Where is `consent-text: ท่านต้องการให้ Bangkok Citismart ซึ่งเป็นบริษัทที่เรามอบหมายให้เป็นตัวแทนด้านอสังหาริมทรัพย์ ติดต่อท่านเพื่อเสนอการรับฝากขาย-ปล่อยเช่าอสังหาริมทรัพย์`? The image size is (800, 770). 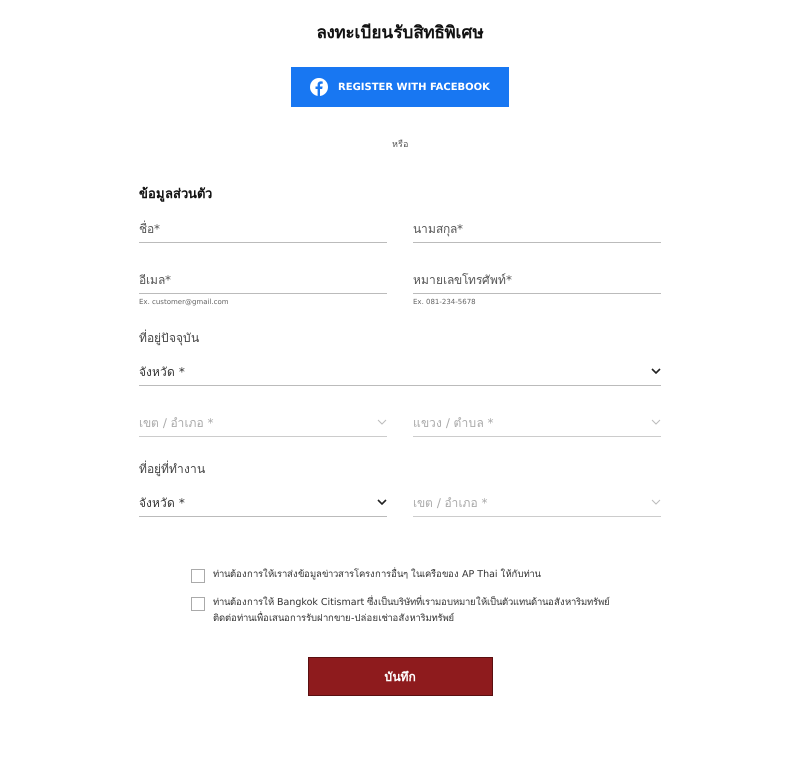 consent-text: ท่านต้องการให้ Bangkok Citismart ซึ่งเป็นบริษัทที่เรามอบหมายให้เป็นตัวแทนด้านอสังหาริมทรัพย์ ติดต่อท่านเพื่อเสนอการรับฝากขาย-ปล่อยเช่าอสังหาริมทรัพย์ is located at coordinates (412, 610).